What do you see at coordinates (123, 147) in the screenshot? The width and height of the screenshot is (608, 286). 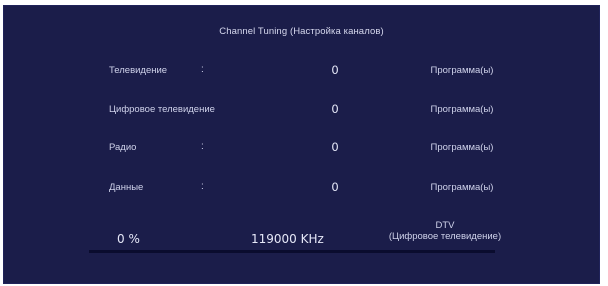 I see `row-label: Радио` at bounding box center [123, 147].